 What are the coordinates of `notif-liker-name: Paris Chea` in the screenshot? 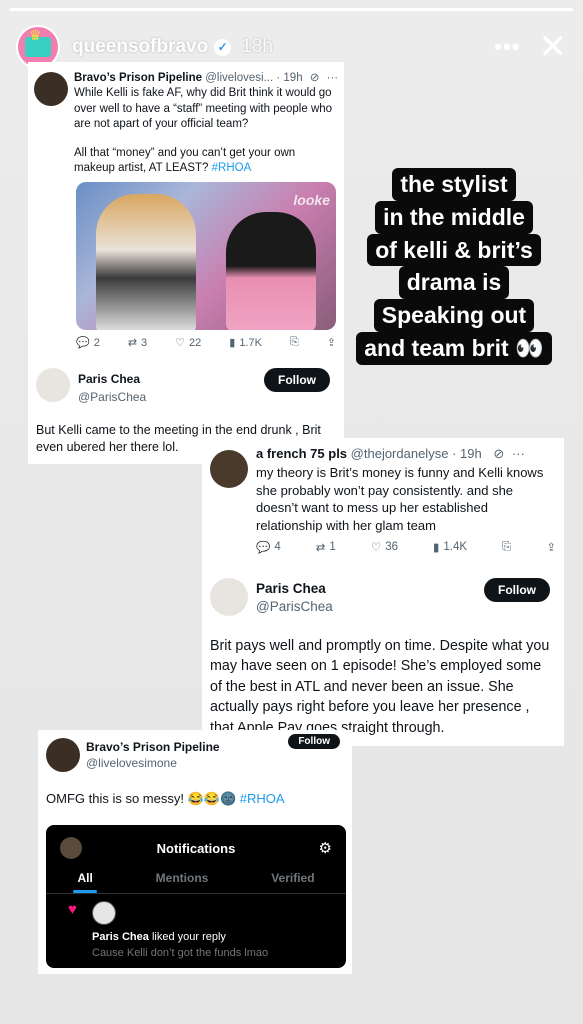 It's located at (120, 937).